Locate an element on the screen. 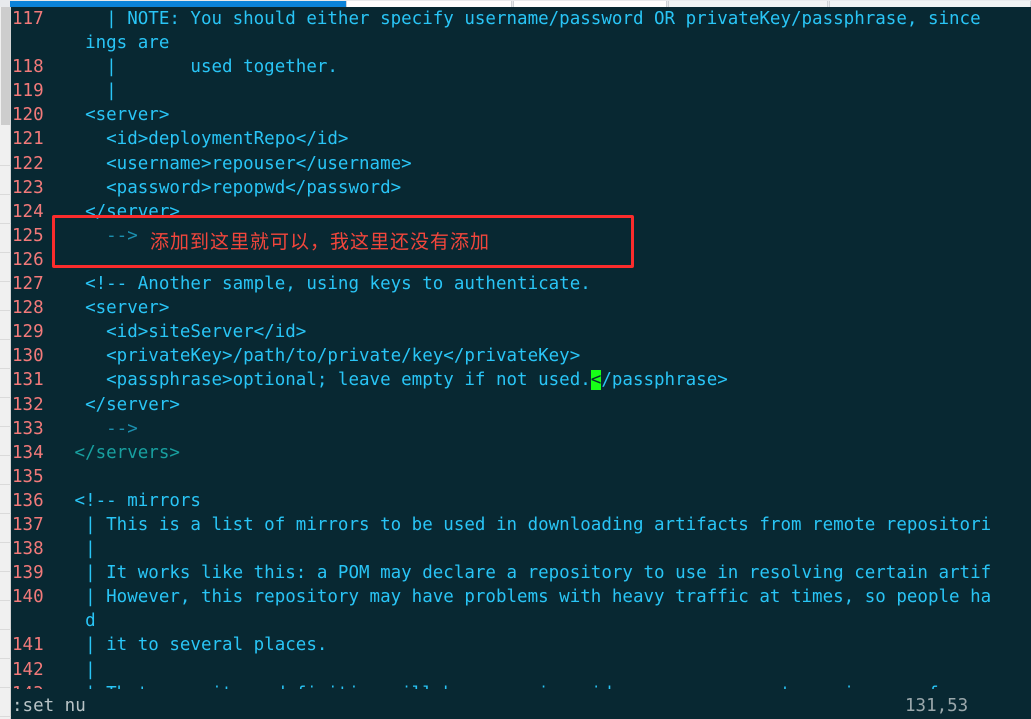 Image resolution: width=1031 pixels, height=719 pixels. editor-row: 142 | is located at coordinates (521, 670).